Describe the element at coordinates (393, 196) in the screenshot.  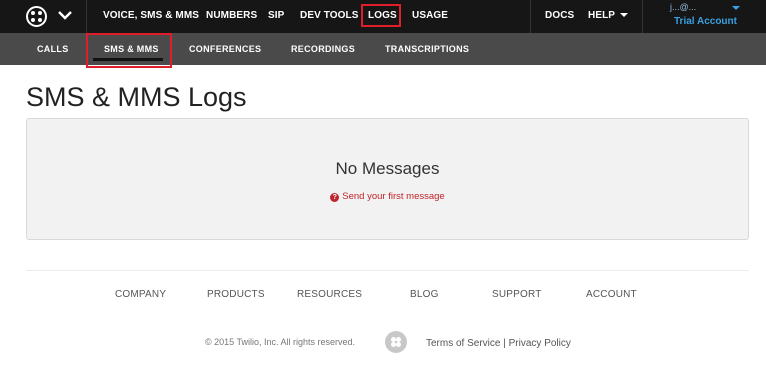
I see `send-first-message-label: Send your first message` at that location.